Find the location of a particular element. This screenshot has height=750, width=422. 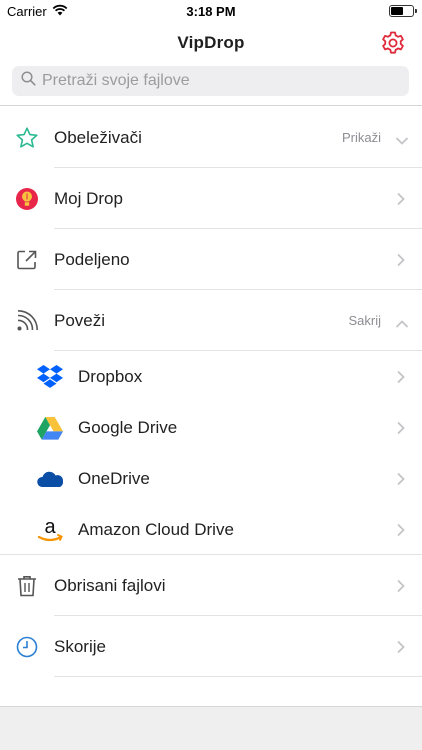

search-icon is located at coordinates (28, 81).